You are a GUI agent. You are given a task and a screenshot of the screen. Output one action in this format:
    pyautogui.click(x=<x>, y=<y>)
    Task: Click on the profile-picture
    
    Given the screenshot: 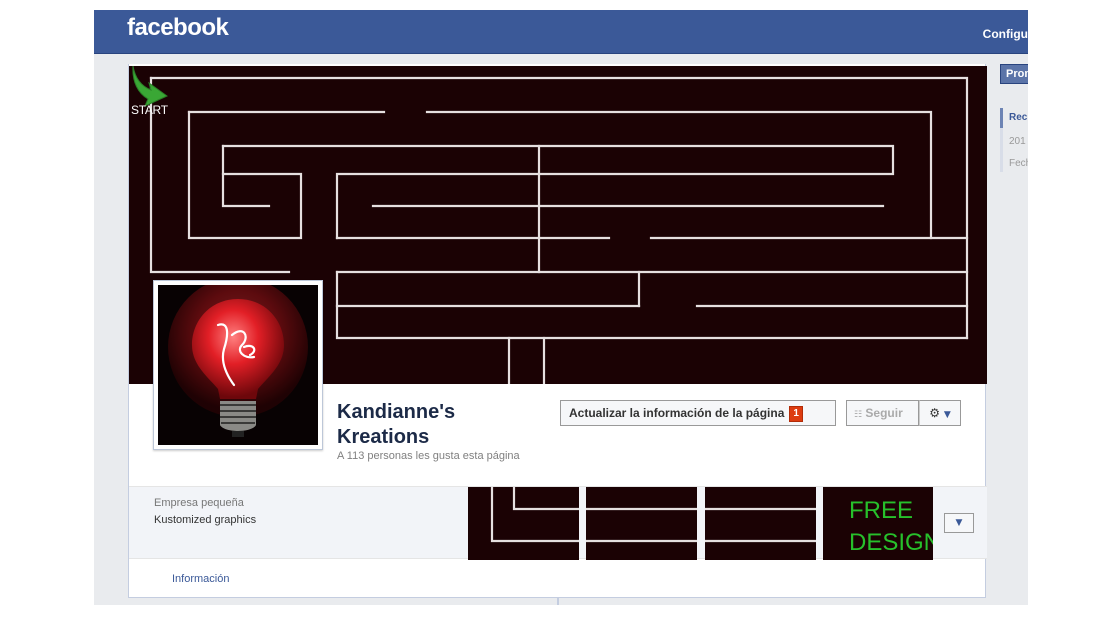 What is the action you would take?
    pyautogui.click(x=238, y=365)
    